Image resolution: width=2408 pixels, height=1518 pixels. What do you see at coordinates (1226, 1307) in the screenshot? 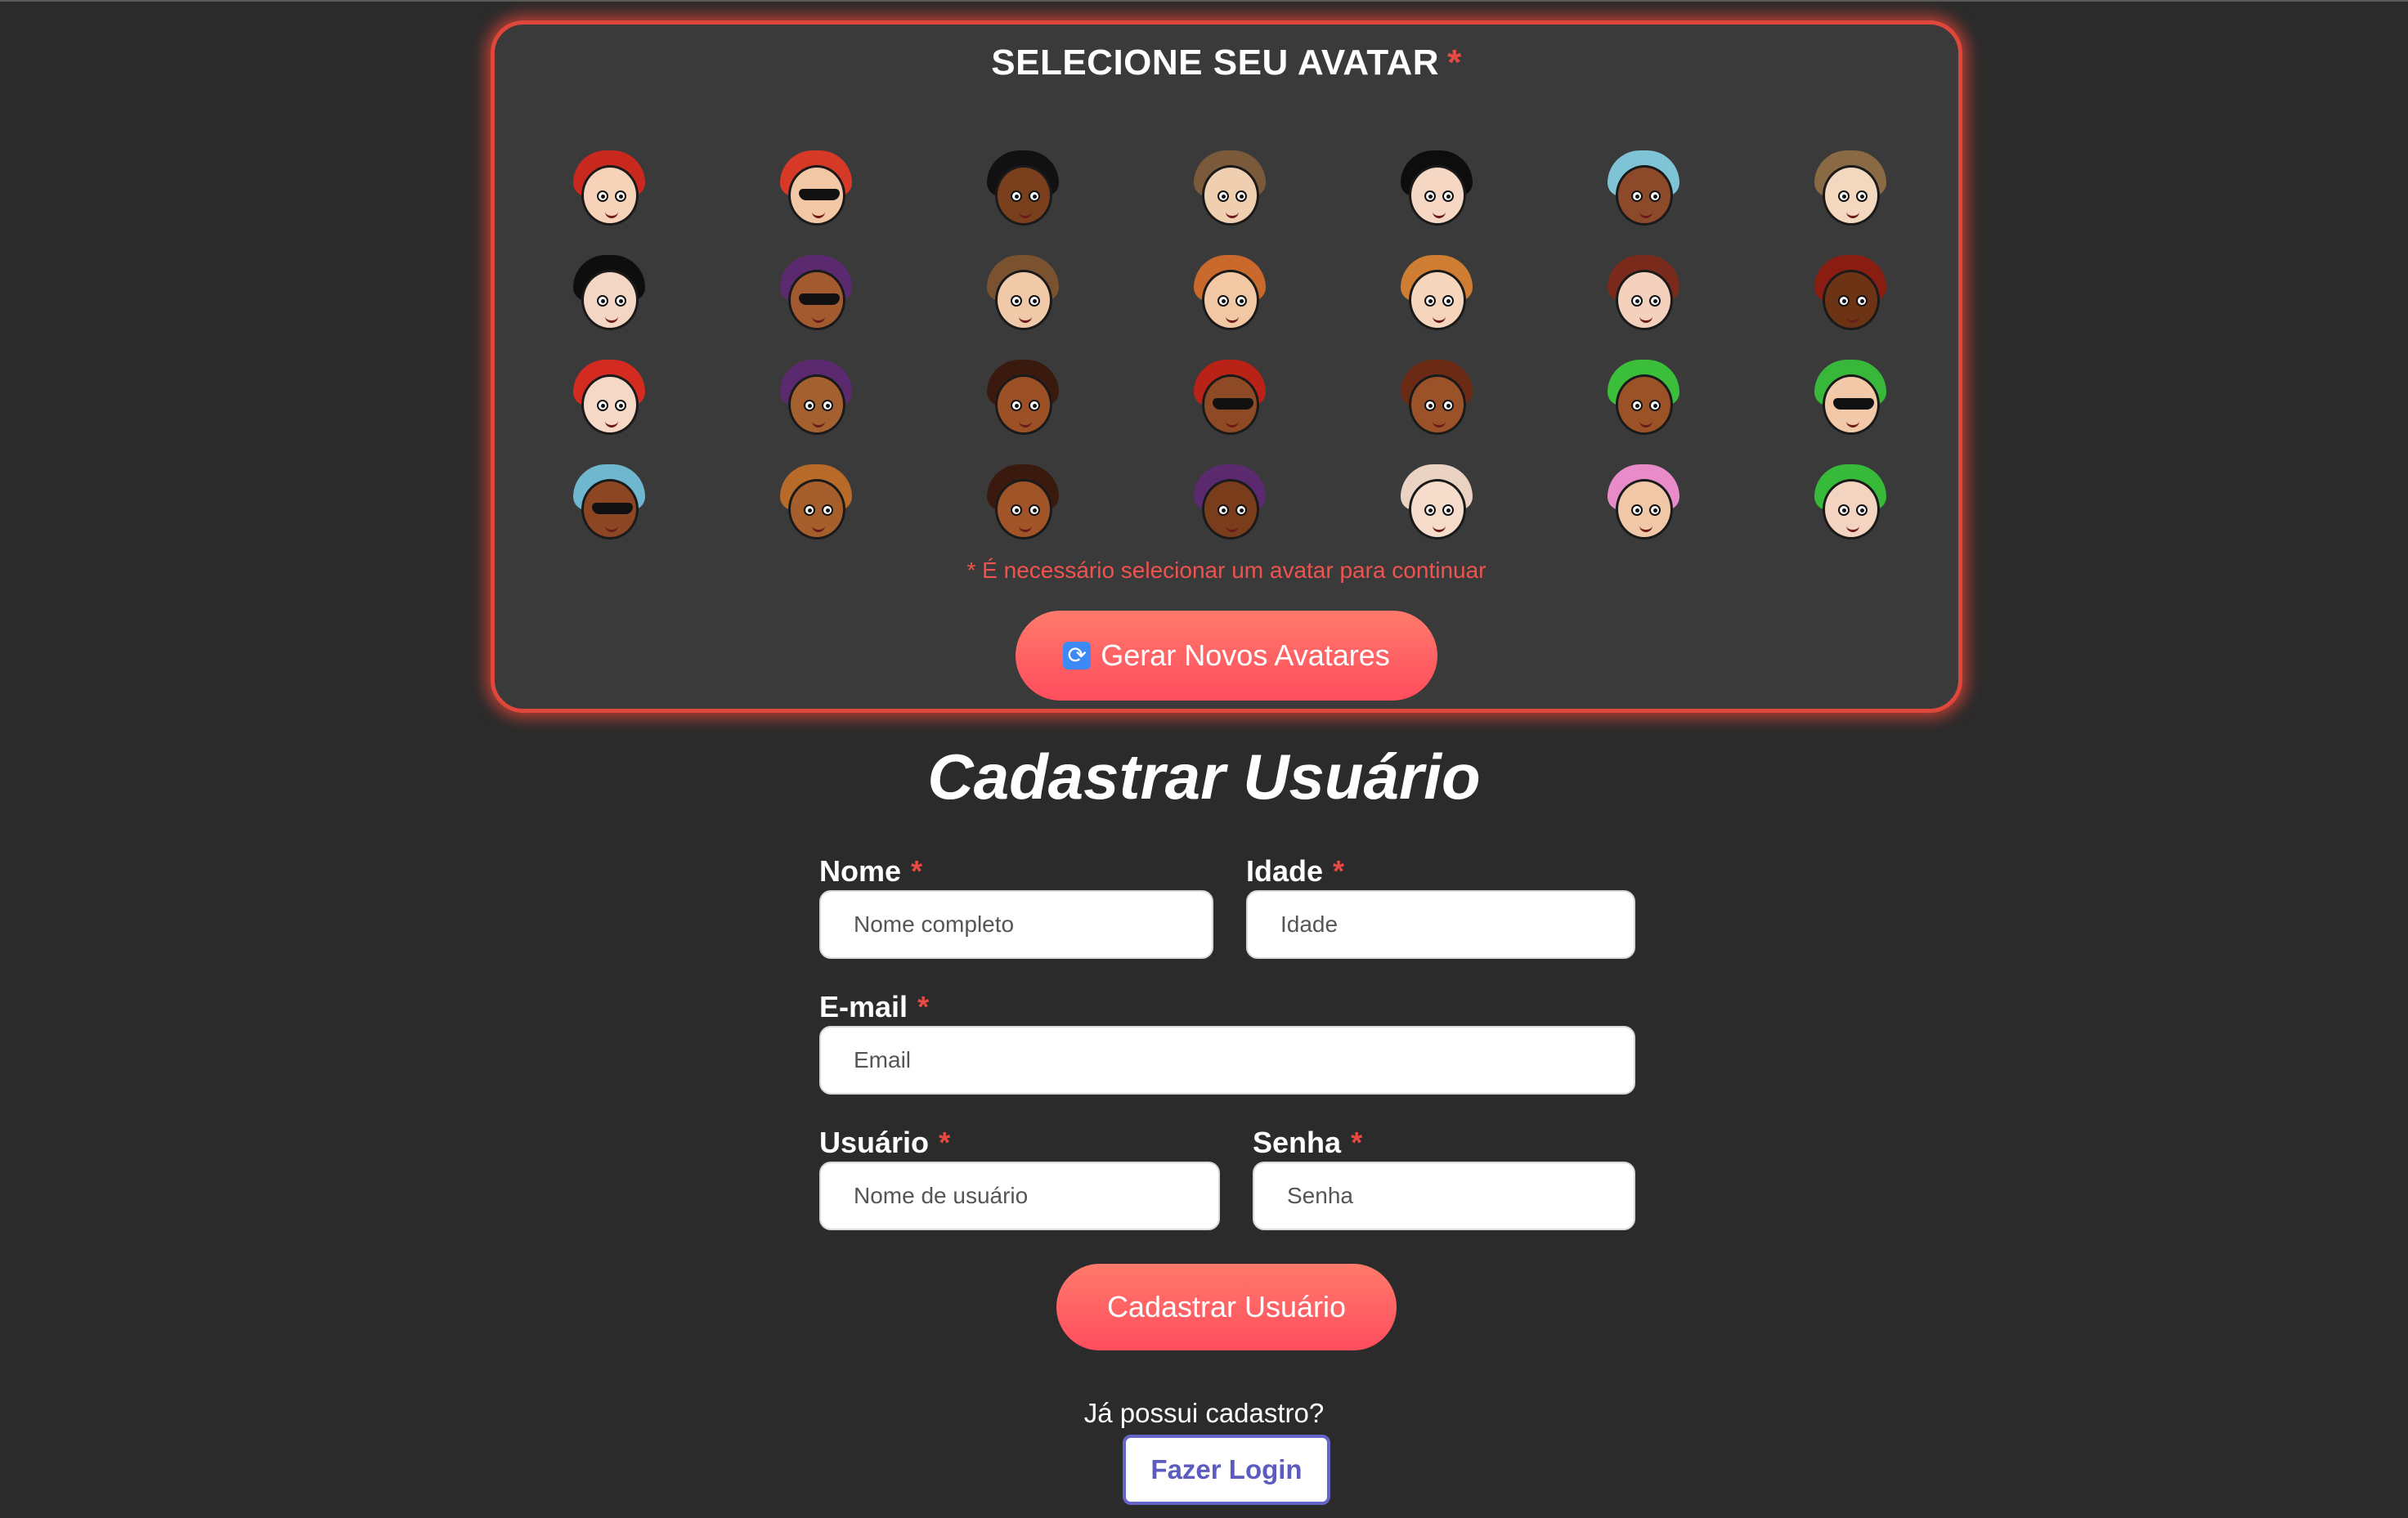
I see `register-user-button: Cadastrar Usuário` at bounding box center [1226, 1307].